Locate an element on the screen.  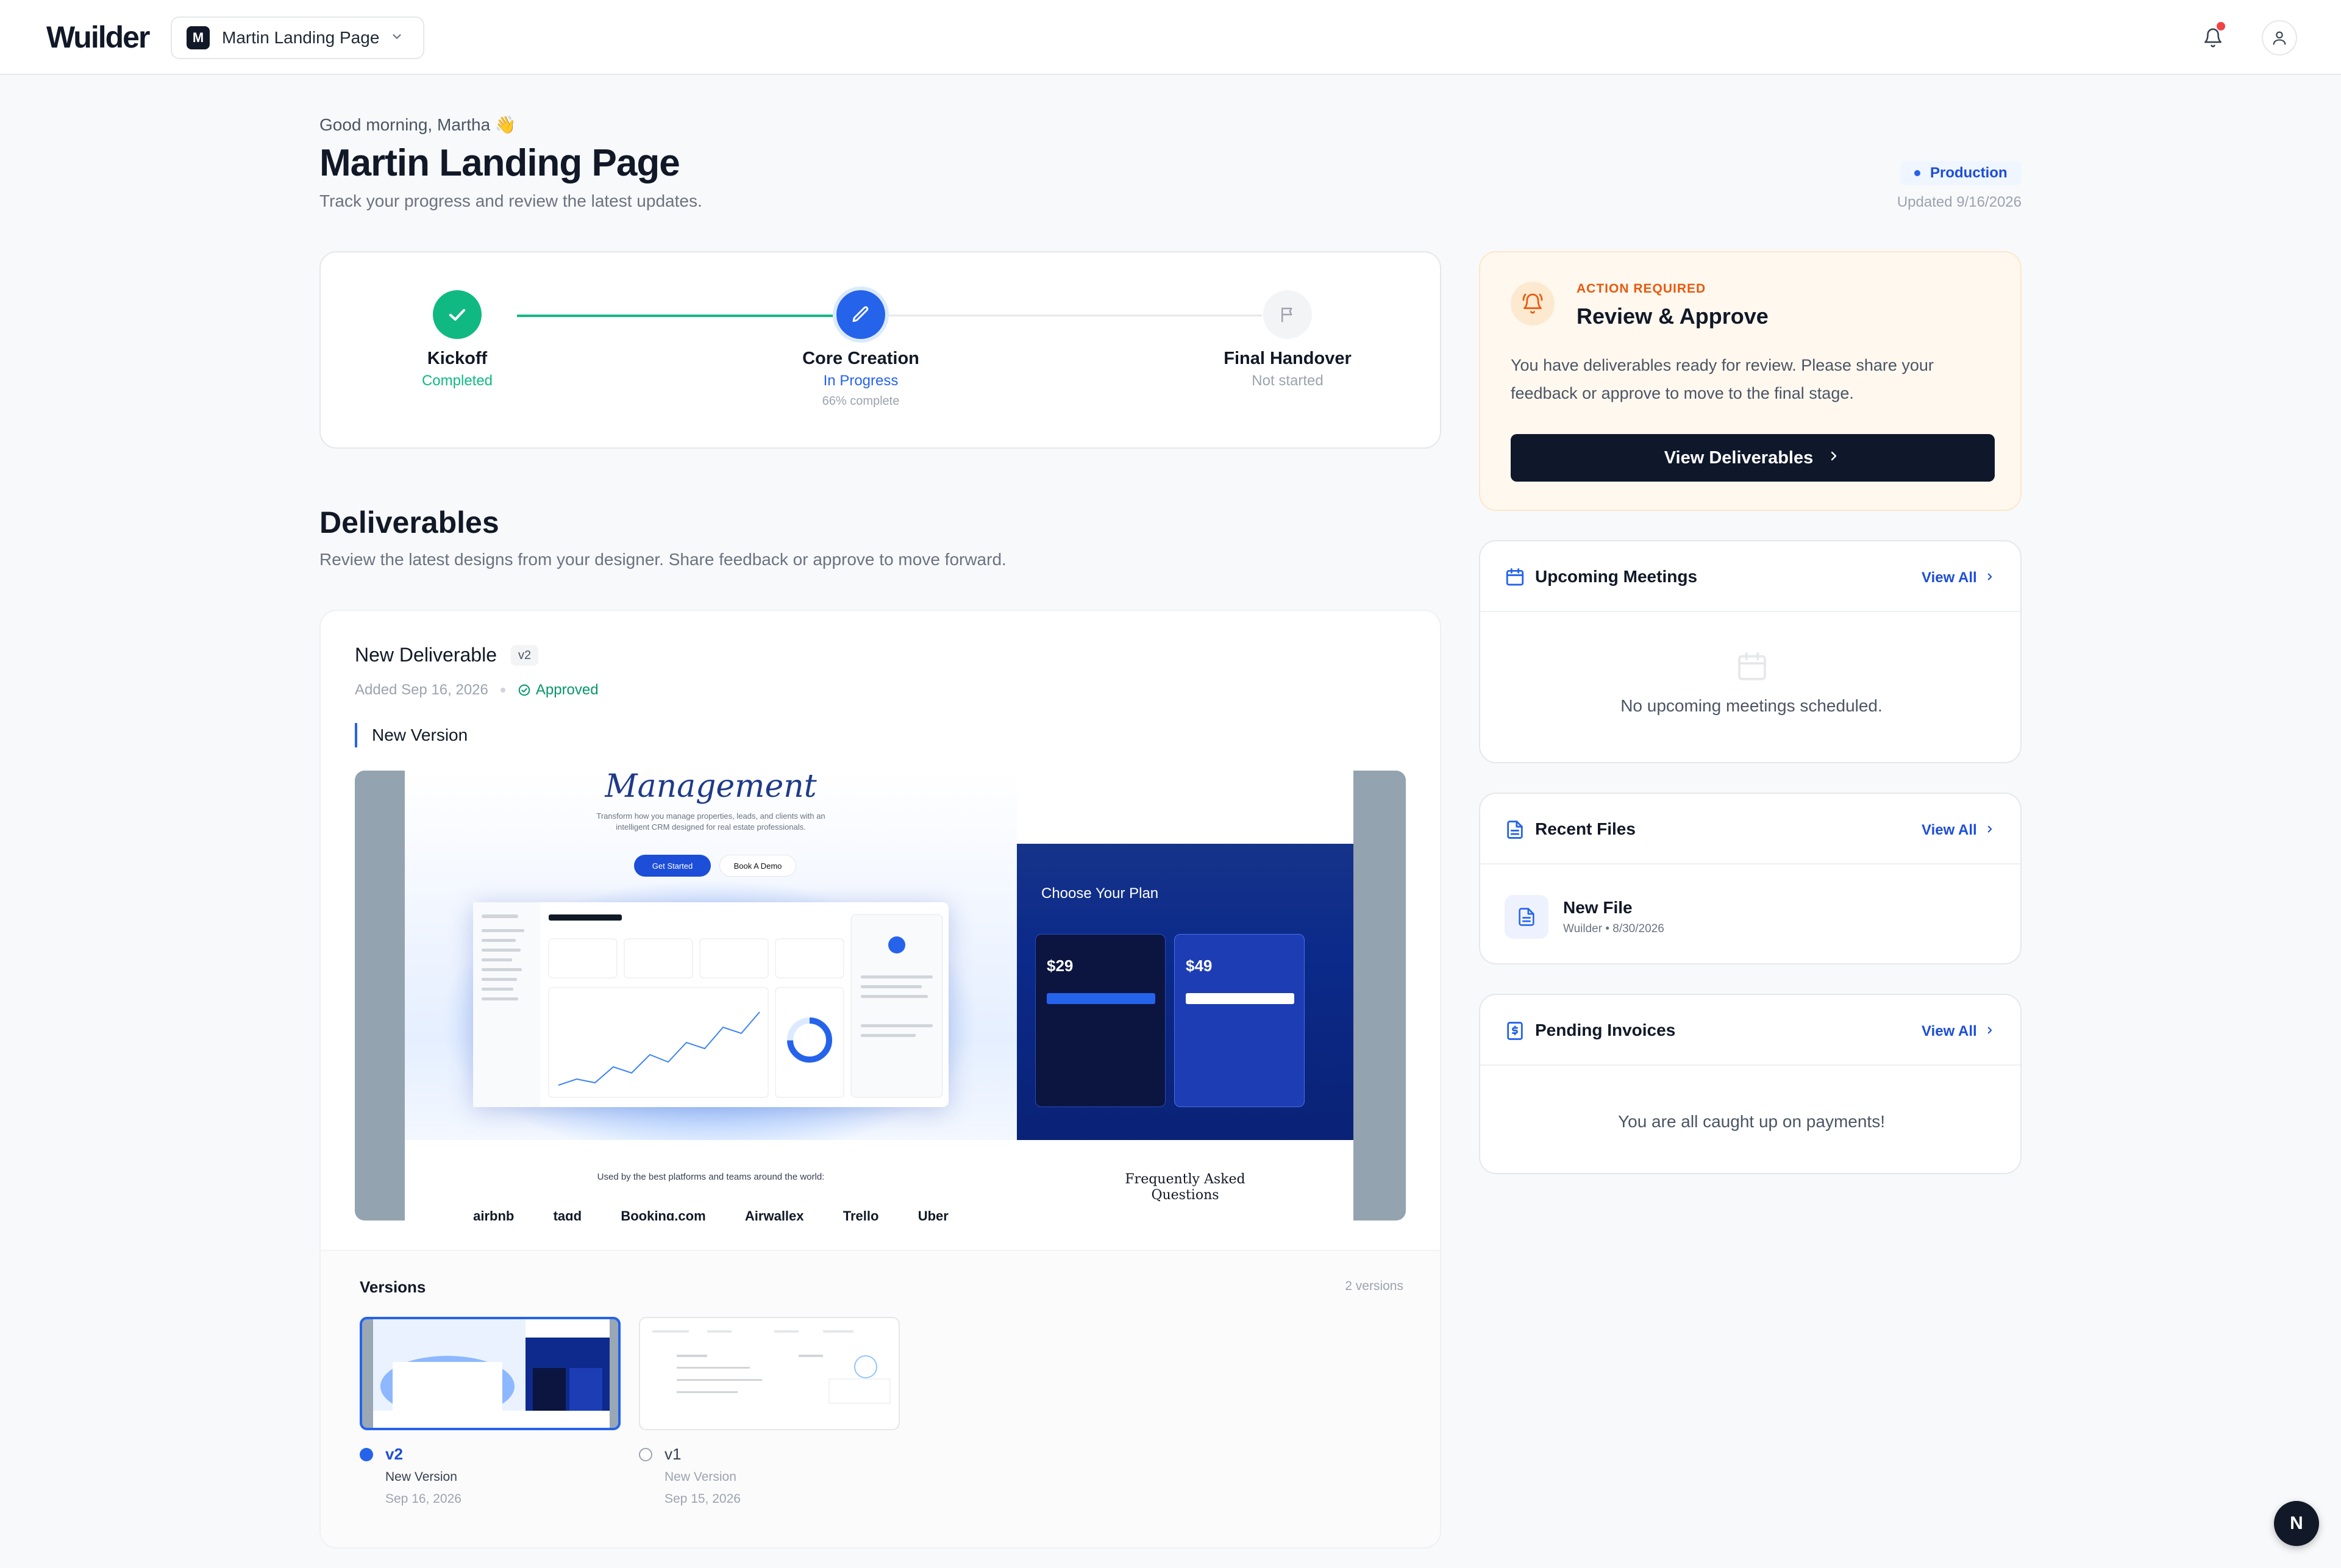
logo-trello: Trello is located at coordinates (861, 1214).